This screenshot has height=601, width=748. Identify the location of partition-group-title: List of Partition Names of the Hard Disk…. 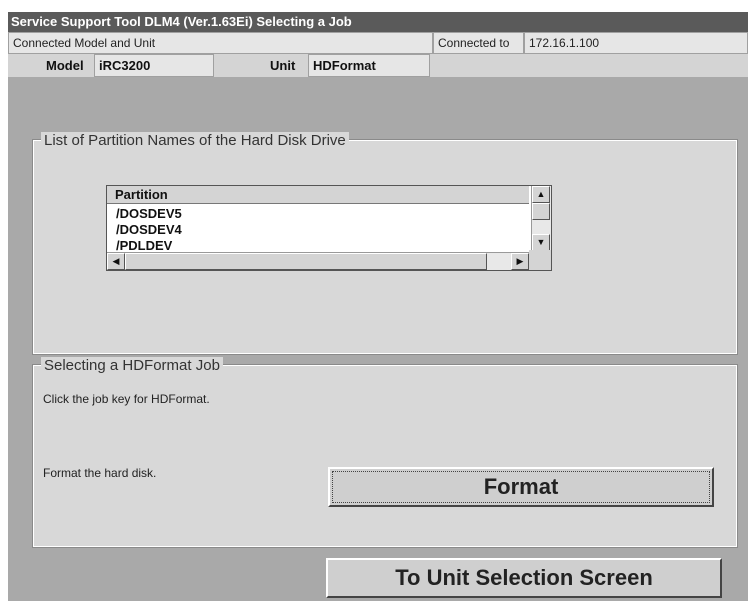
(195, 141).